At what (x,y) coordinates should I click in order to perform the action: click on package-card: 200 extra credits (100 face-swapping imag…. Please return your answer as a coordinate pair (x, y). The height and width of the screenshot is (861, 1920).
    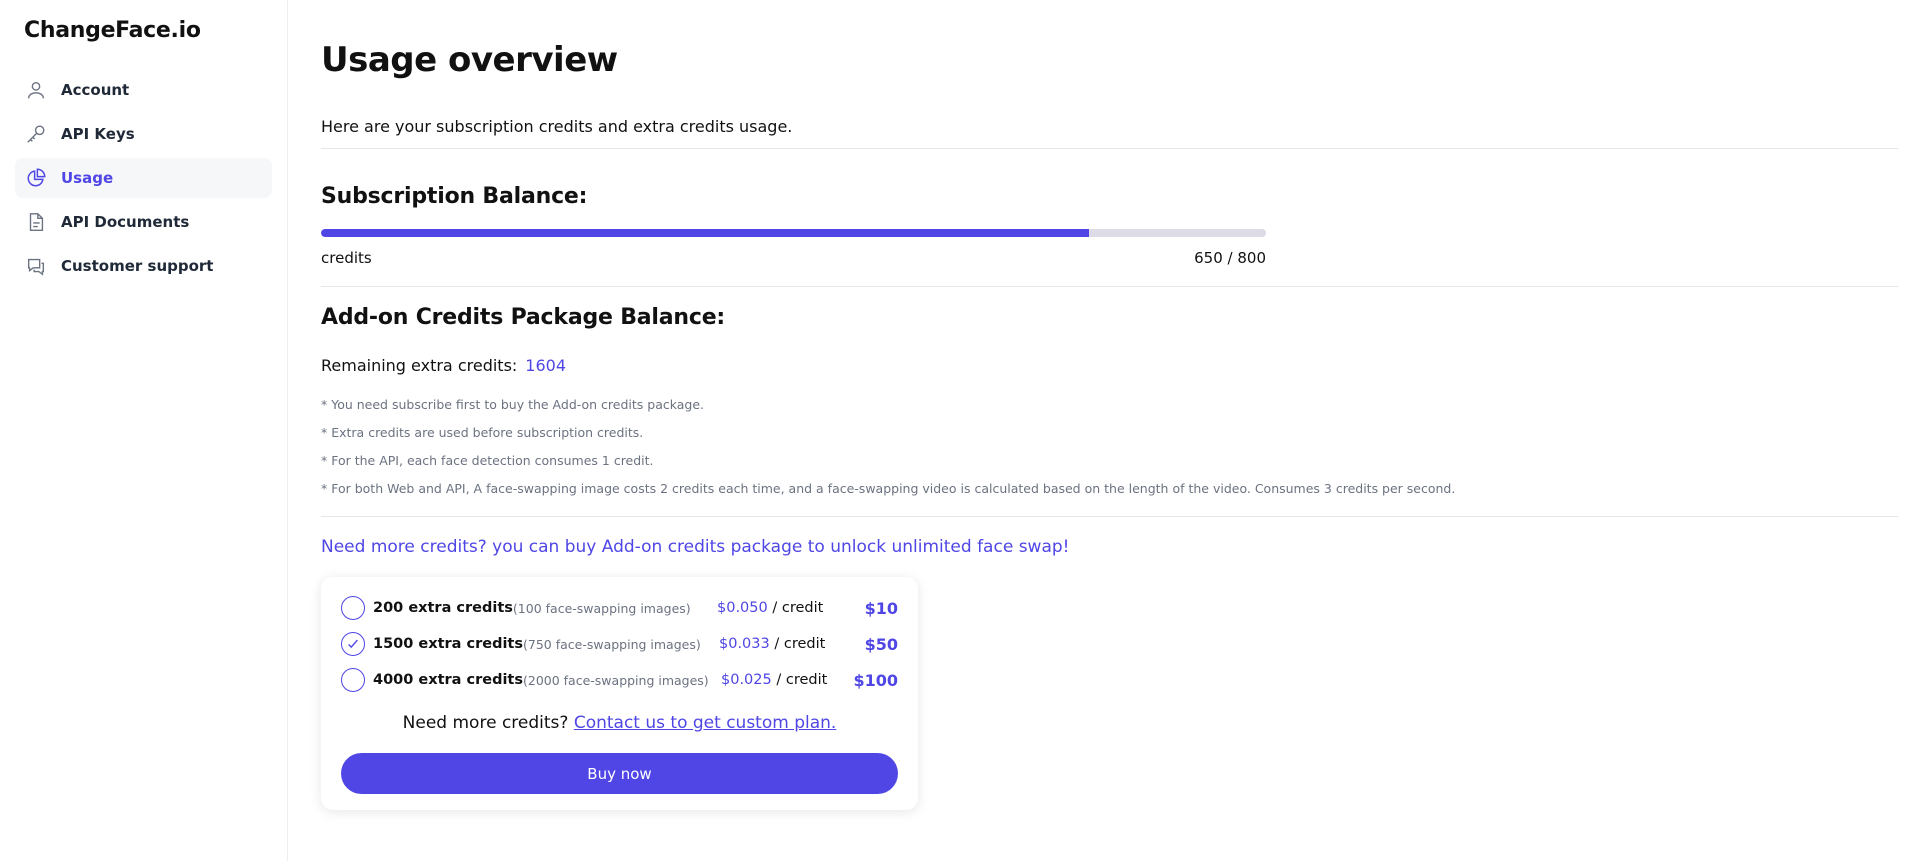
    Looking at the image, I should click on (619, 693).